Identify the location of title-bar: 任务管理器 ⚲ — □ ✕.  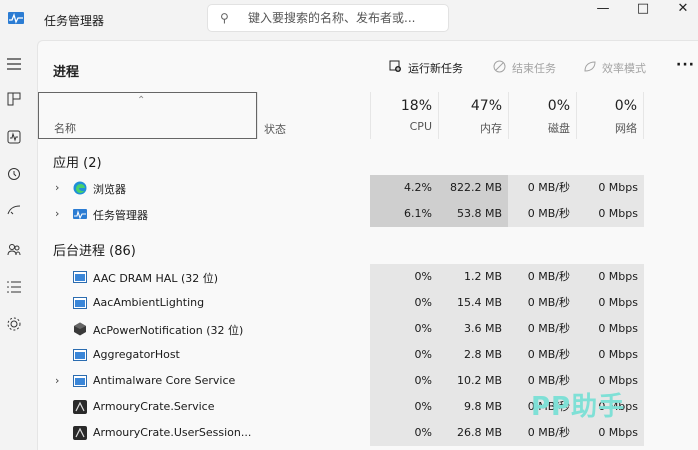
(349, 20).